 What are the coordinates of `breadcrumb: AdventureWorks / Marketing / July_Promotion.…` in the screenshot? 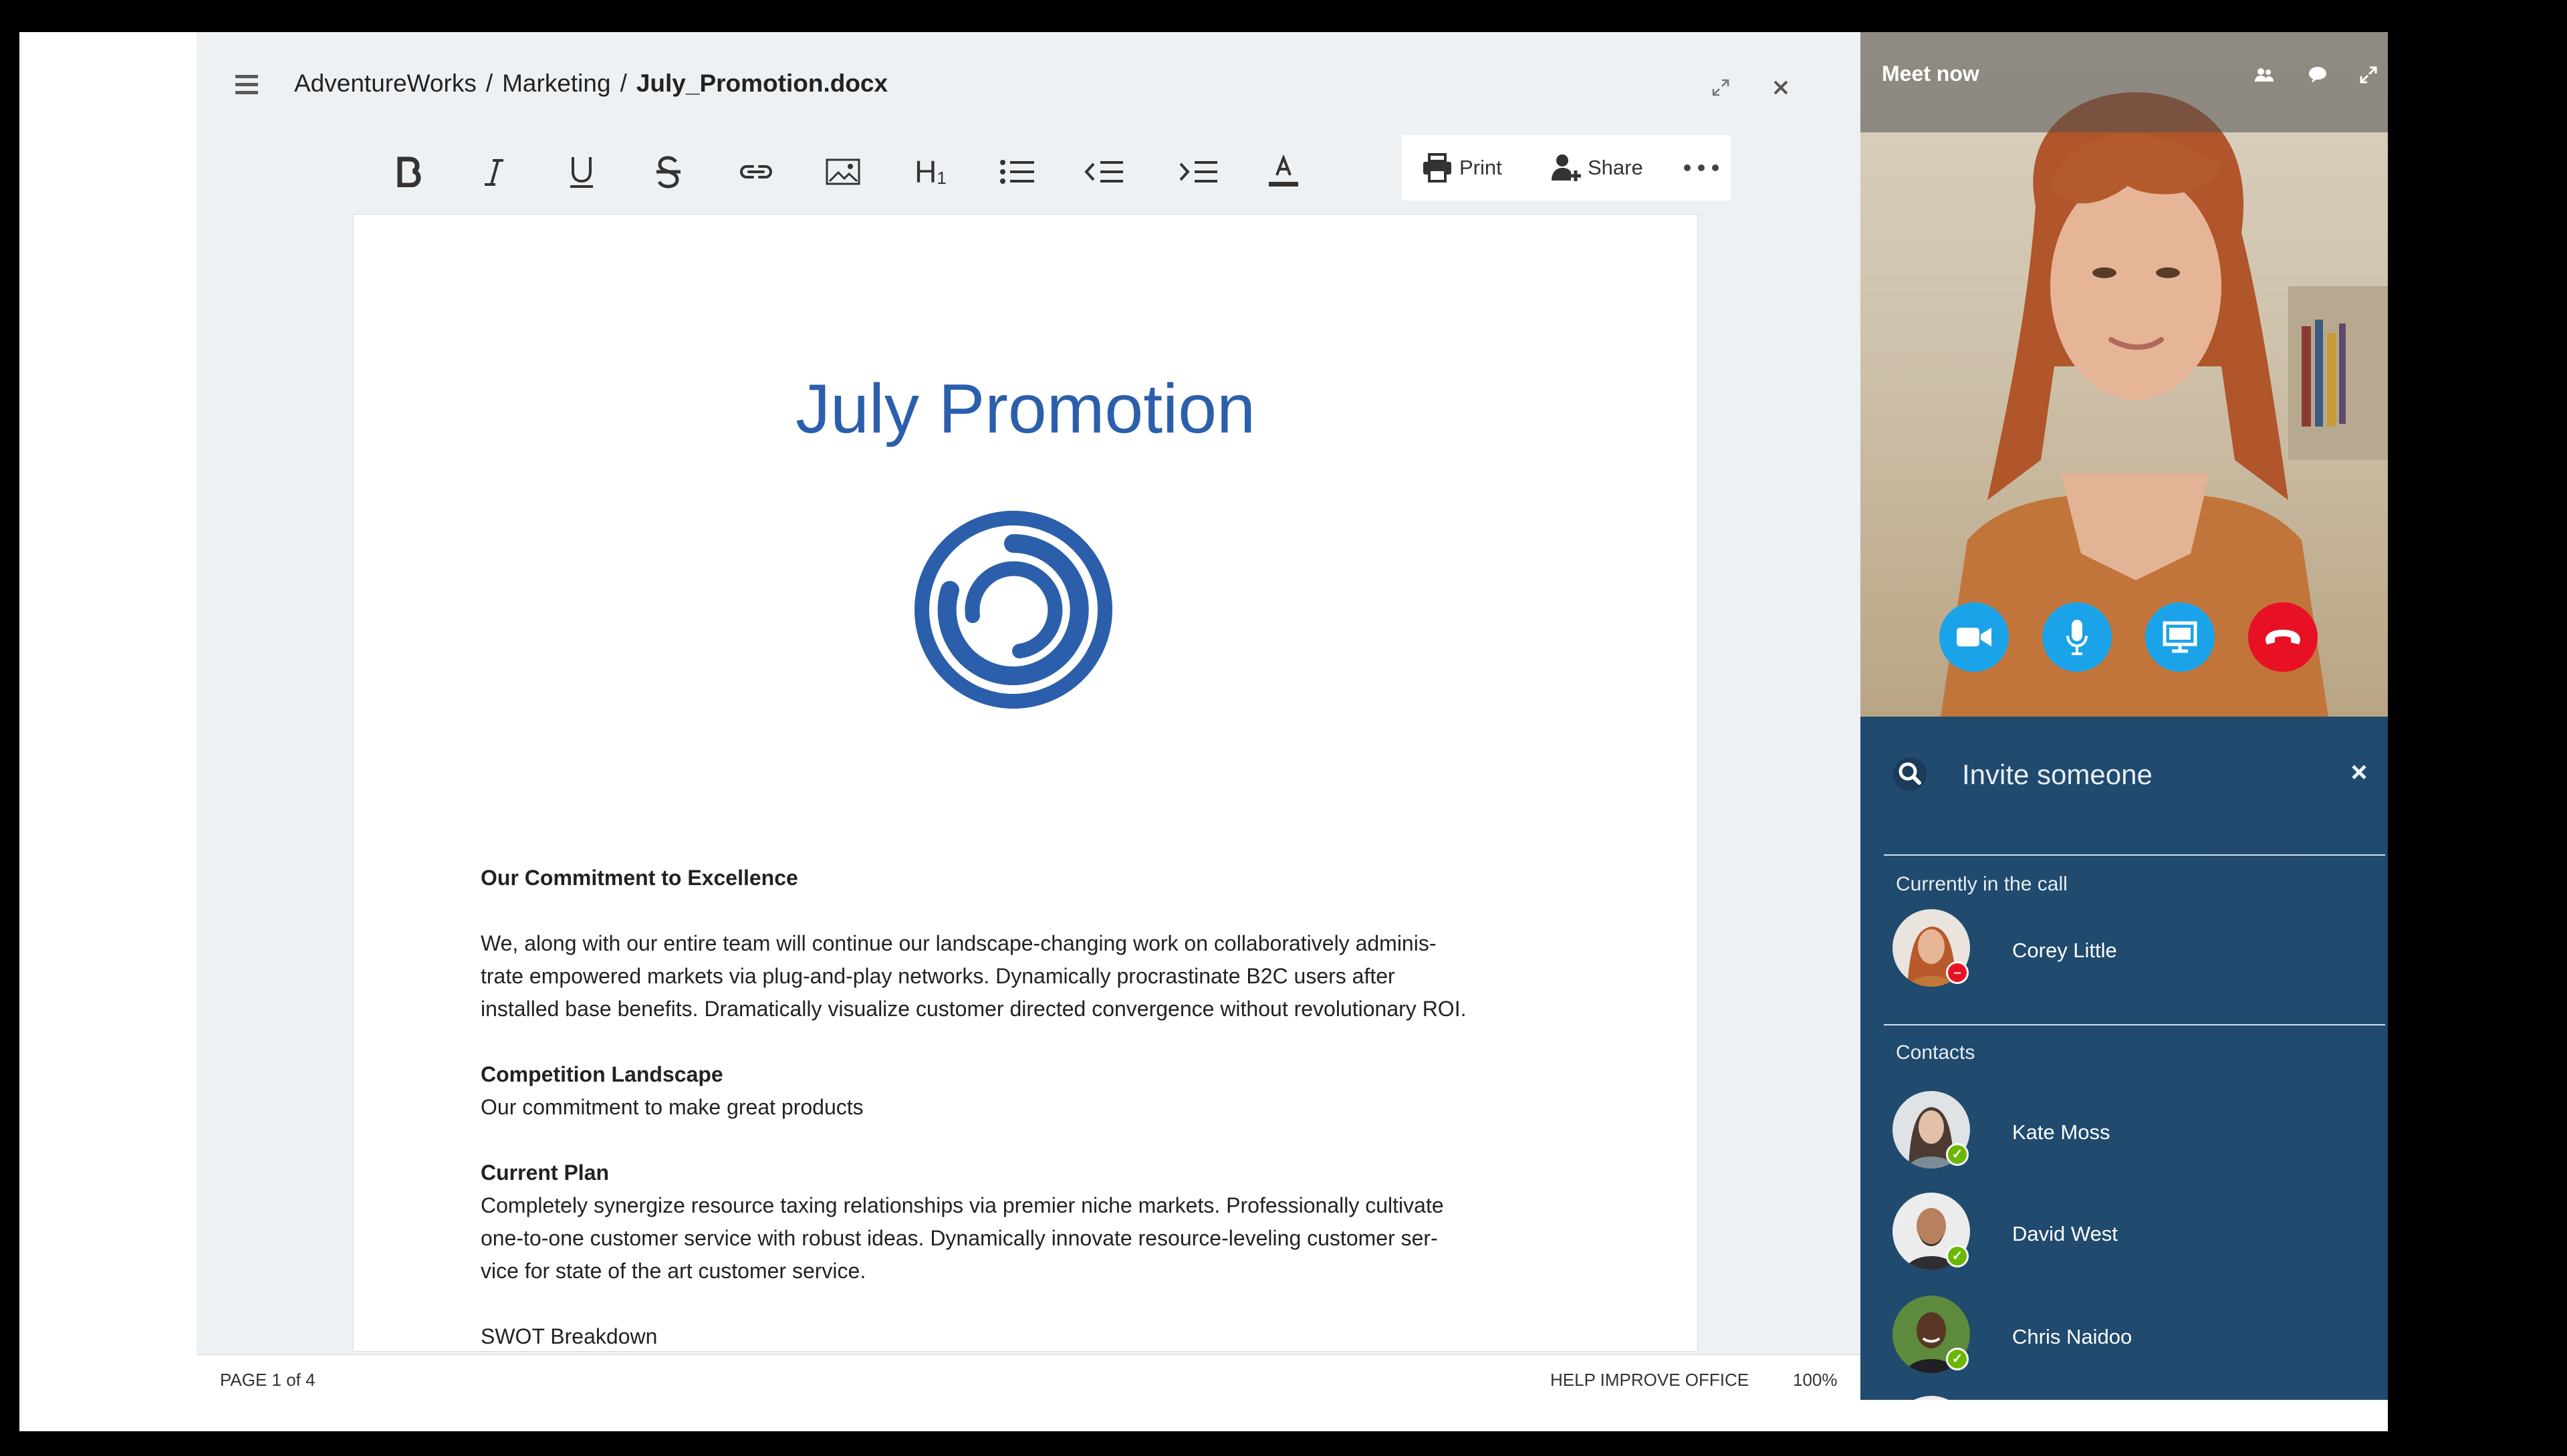 It's located at (591, 84).